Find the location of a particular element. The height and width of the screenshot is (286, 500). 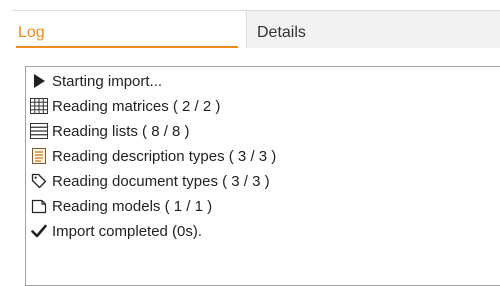

log-line-lists: Reading lists ( 8 / 8 ) is located at coordinates (110, 131).